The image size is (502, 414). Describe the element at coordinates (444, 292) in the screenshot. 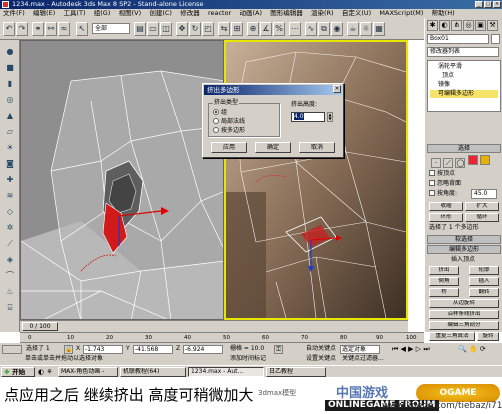

I see `bridge-button: 桥` at that location.